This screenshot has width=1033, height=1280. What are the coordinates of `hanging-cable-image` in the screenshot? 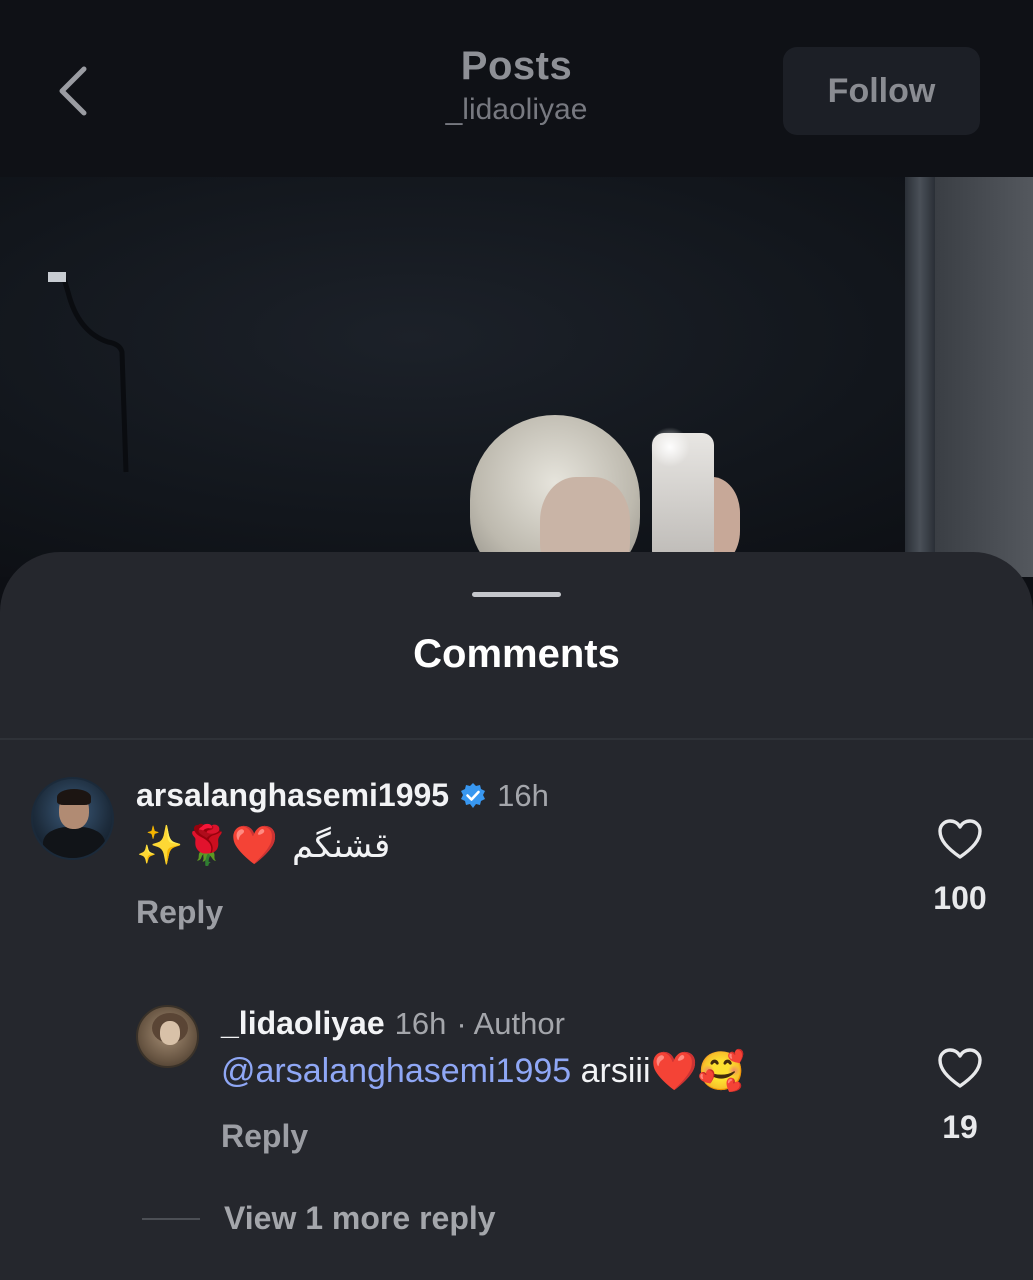 It's located at (88, 372).